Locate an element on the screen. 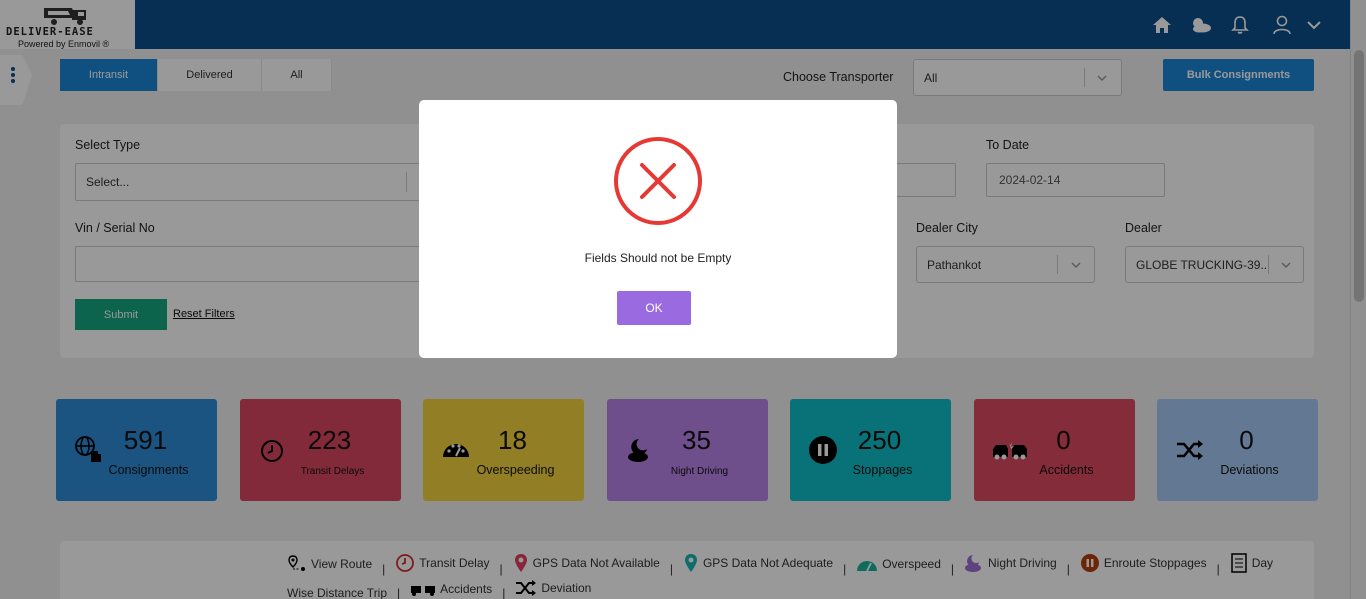 Image resolution: width=1366 pixels, height=599 pixels. ok-button: OK is located at coordinates (654, 308).